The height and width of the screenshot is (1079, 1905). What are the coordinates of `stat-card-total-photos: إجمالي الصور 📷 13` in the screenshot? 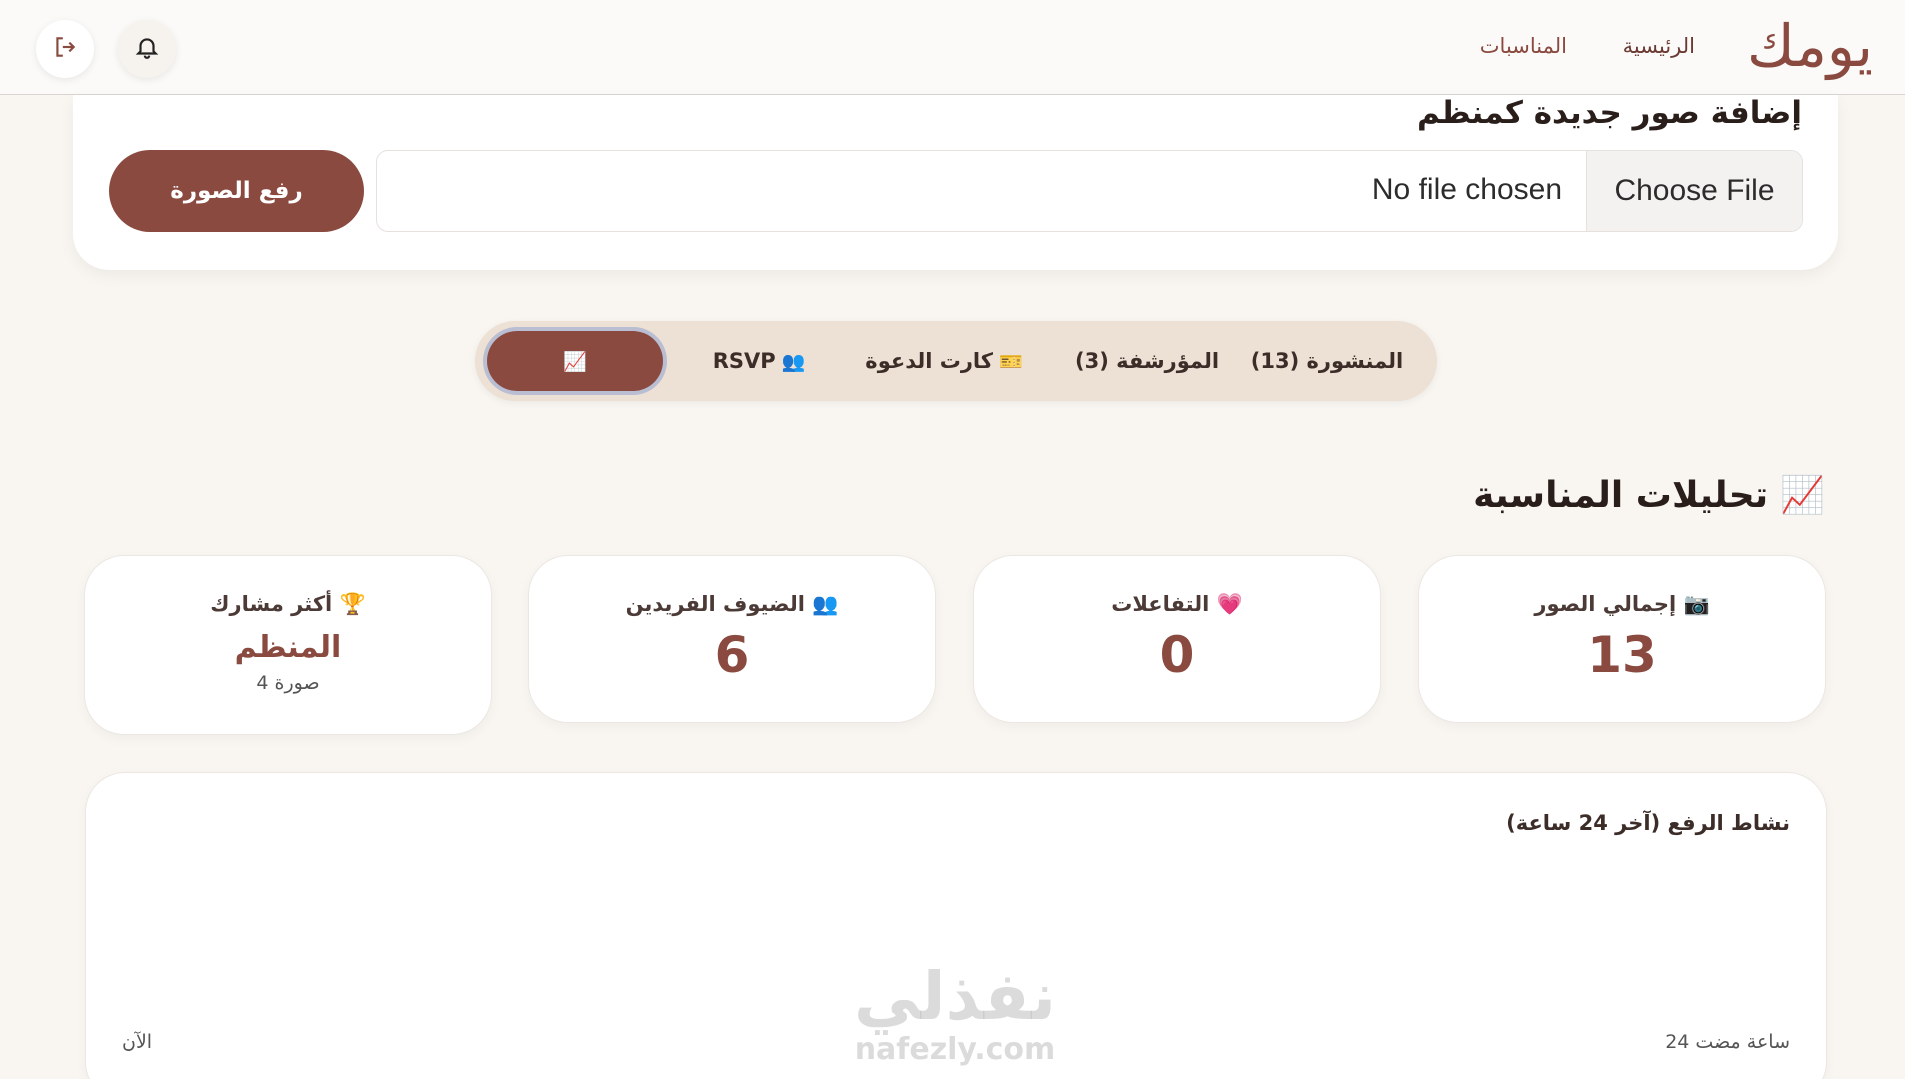 It's located at (1622, 639).